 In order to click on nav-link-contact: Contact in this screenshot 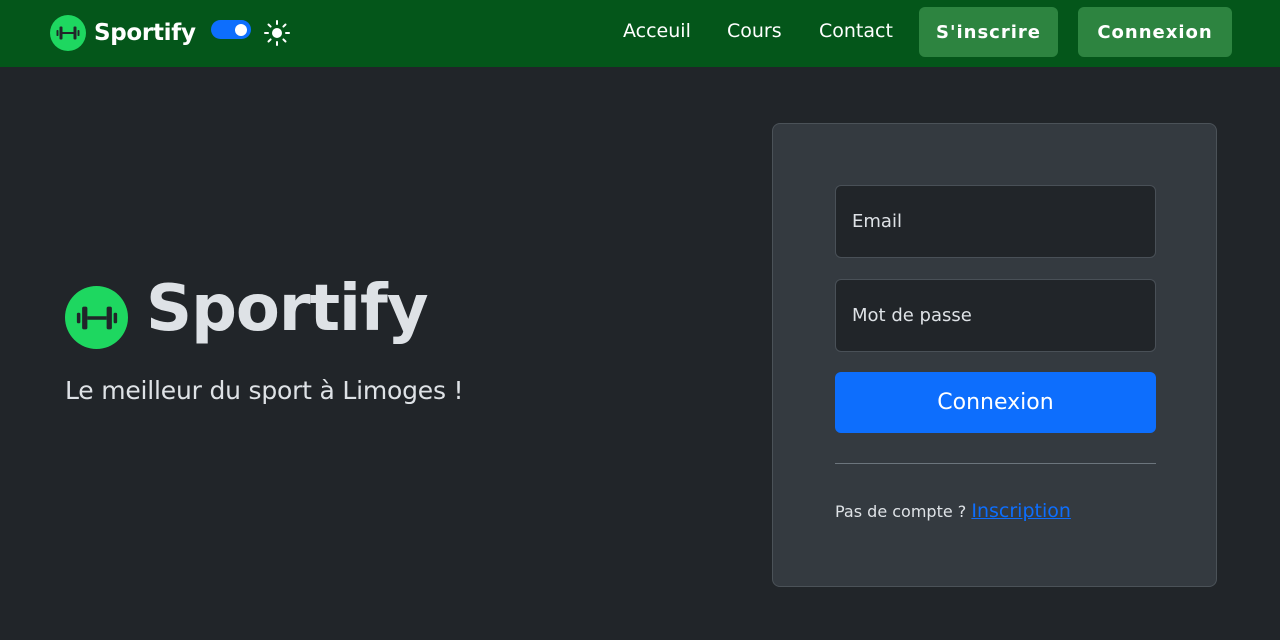, I will do `click(856, 31)`.